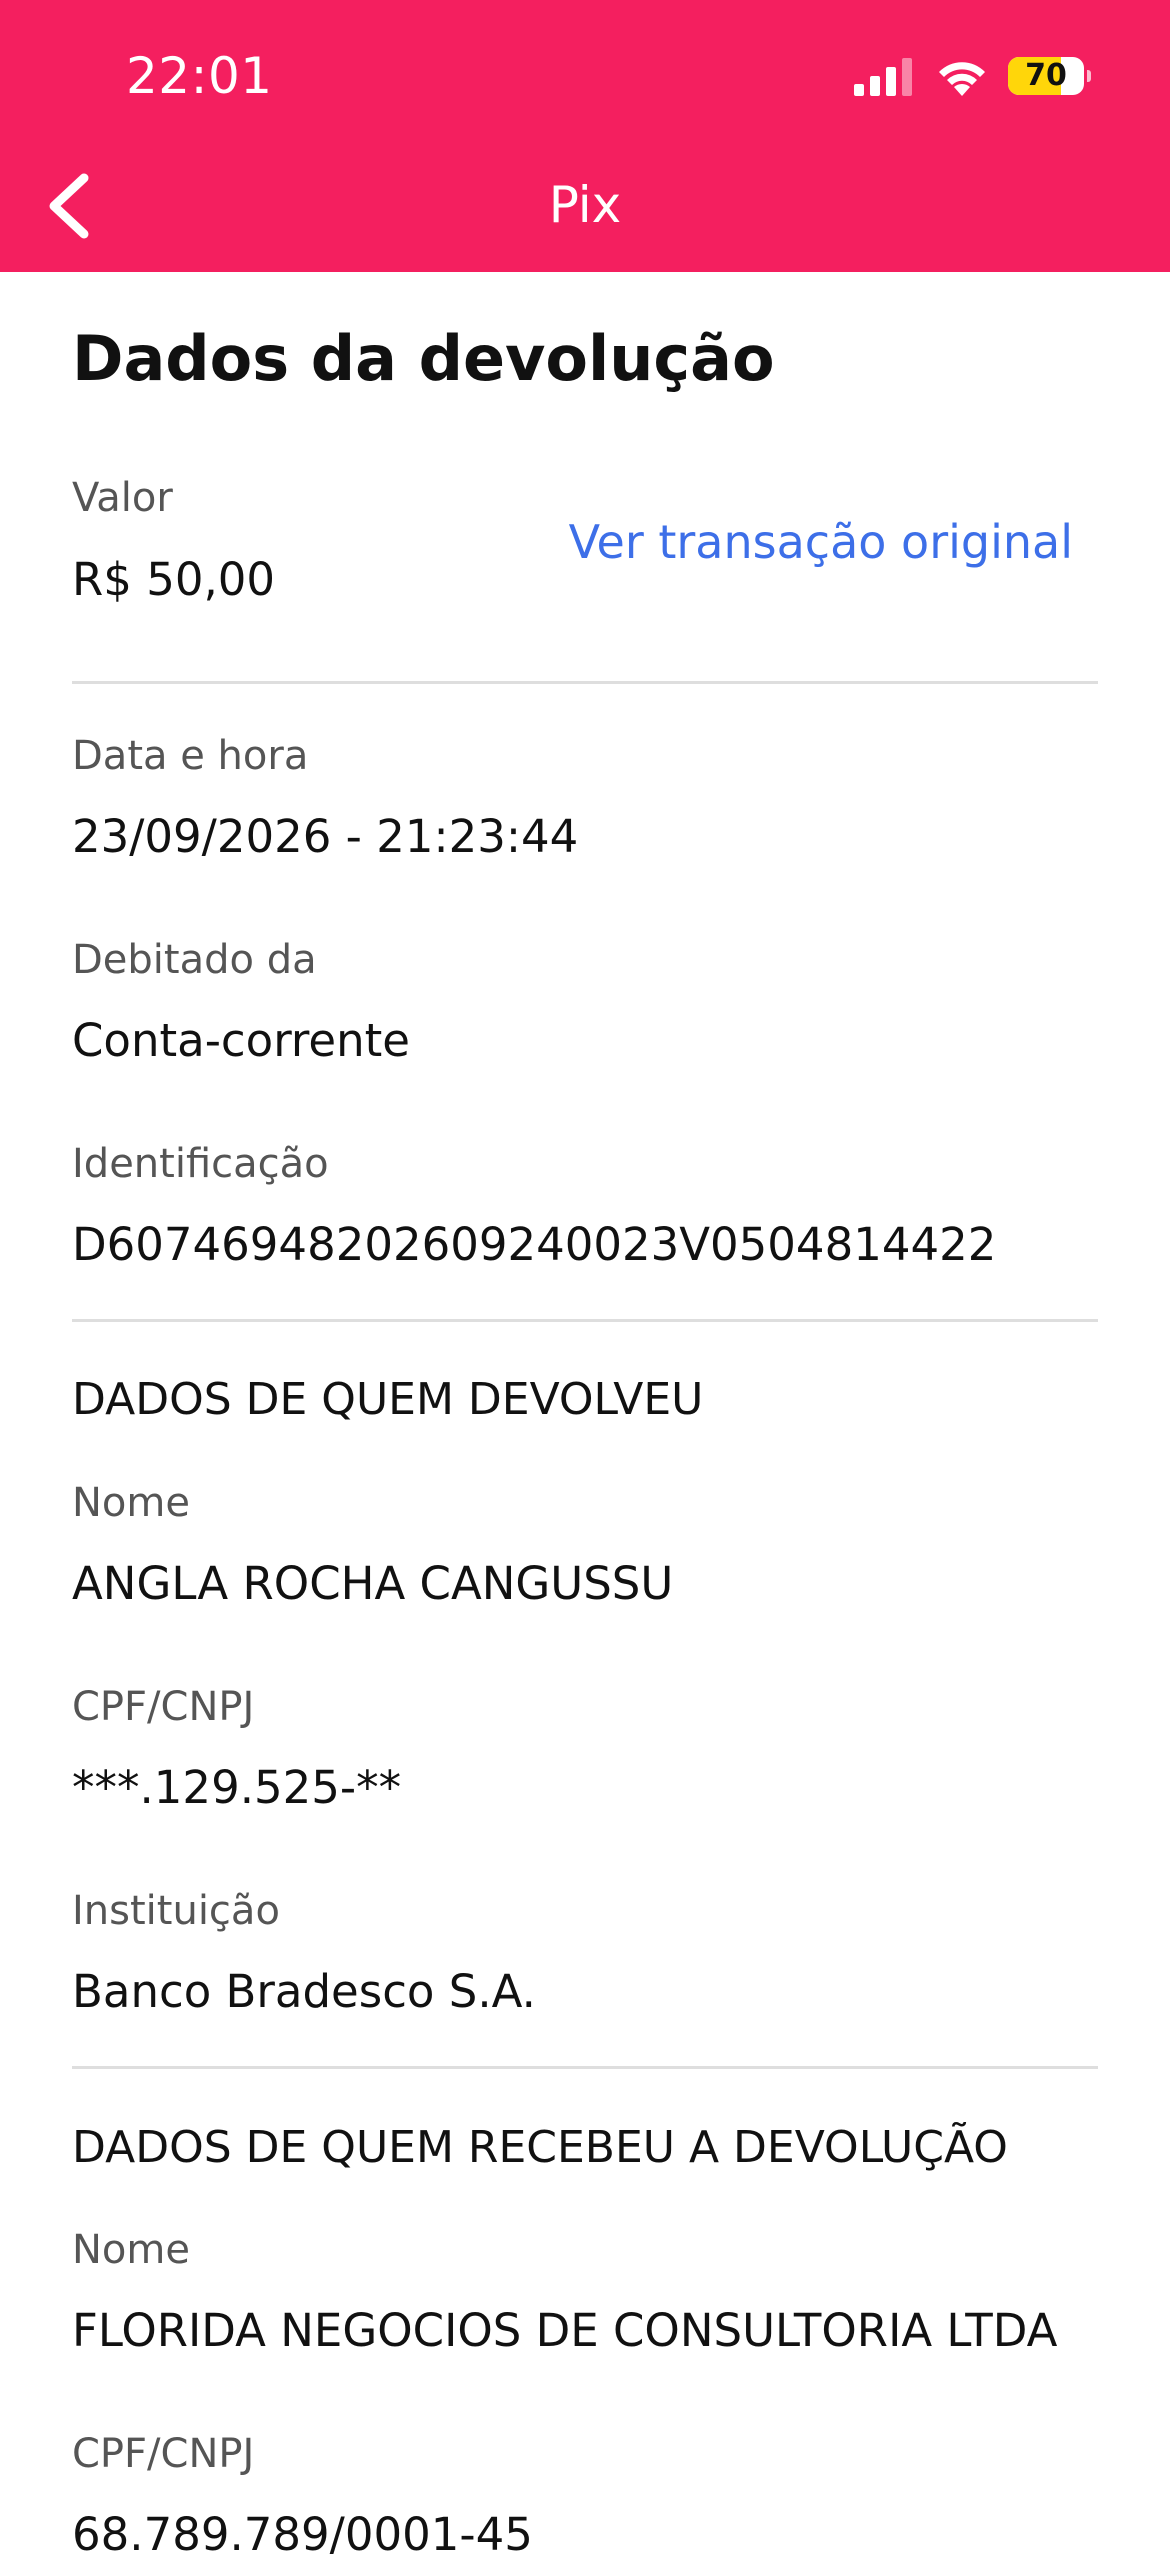 The image size is (1170, 2561). Describe the element at coordinates (122, 498) in the screenshot. I see `valor-label: Valor` at that location.